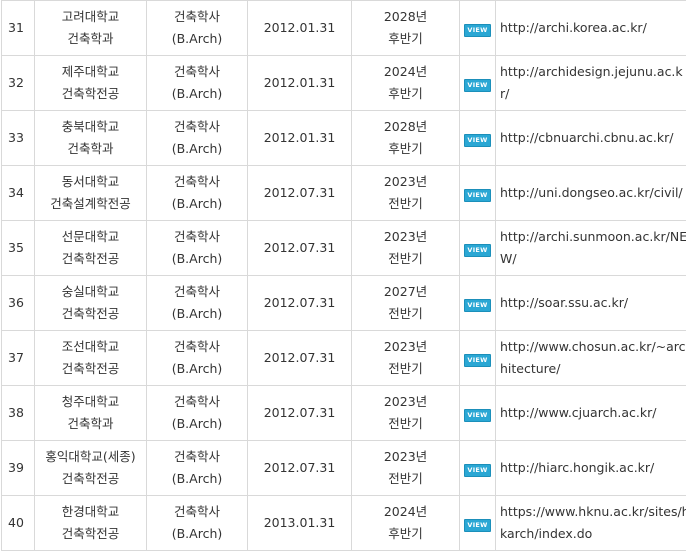  I want to click on validity-cell: 2023년전반기, so click(405, 468).